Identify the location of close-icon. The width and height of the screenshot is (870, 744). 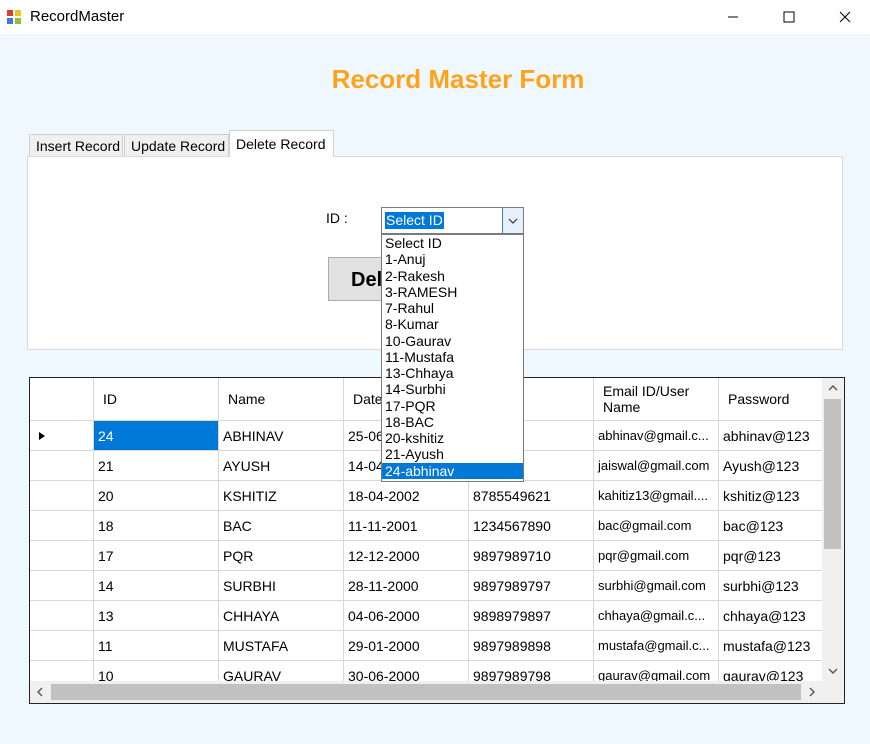
(845, 17).